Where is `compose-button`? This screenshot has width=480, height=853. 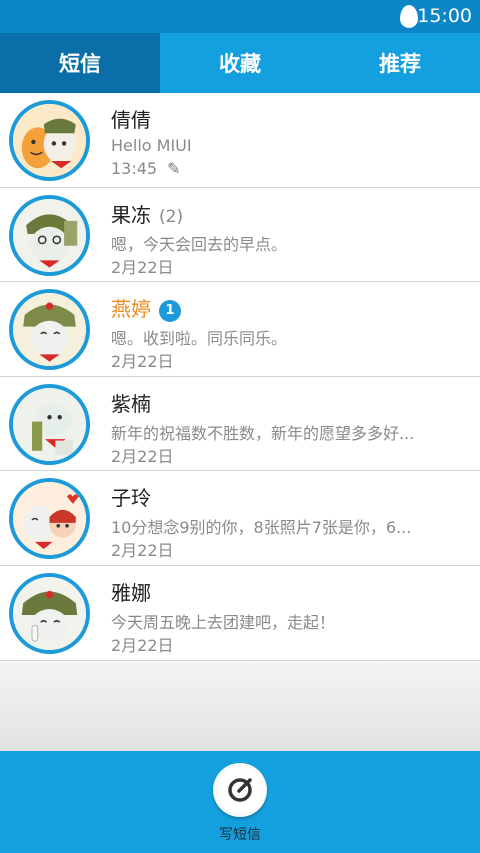 compose-button is located at coordinates (240, 790).